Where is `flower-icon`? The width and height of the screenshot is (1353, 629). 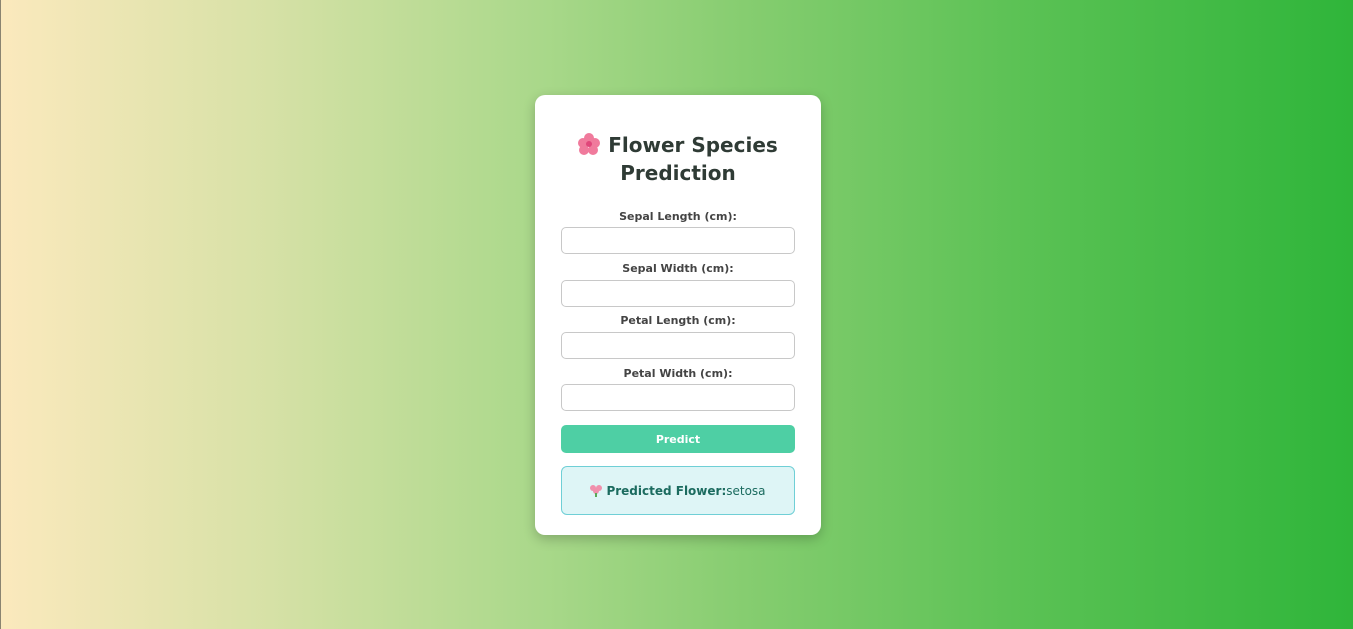 flower-icon is located at coordinates (596, 490).